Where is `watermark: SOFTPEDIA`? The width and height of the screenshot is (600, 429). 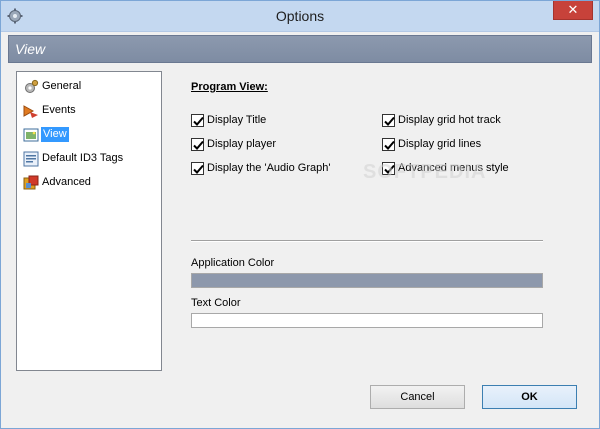
watermark: SOFTPEDIA is located at coordinates (425, 172).